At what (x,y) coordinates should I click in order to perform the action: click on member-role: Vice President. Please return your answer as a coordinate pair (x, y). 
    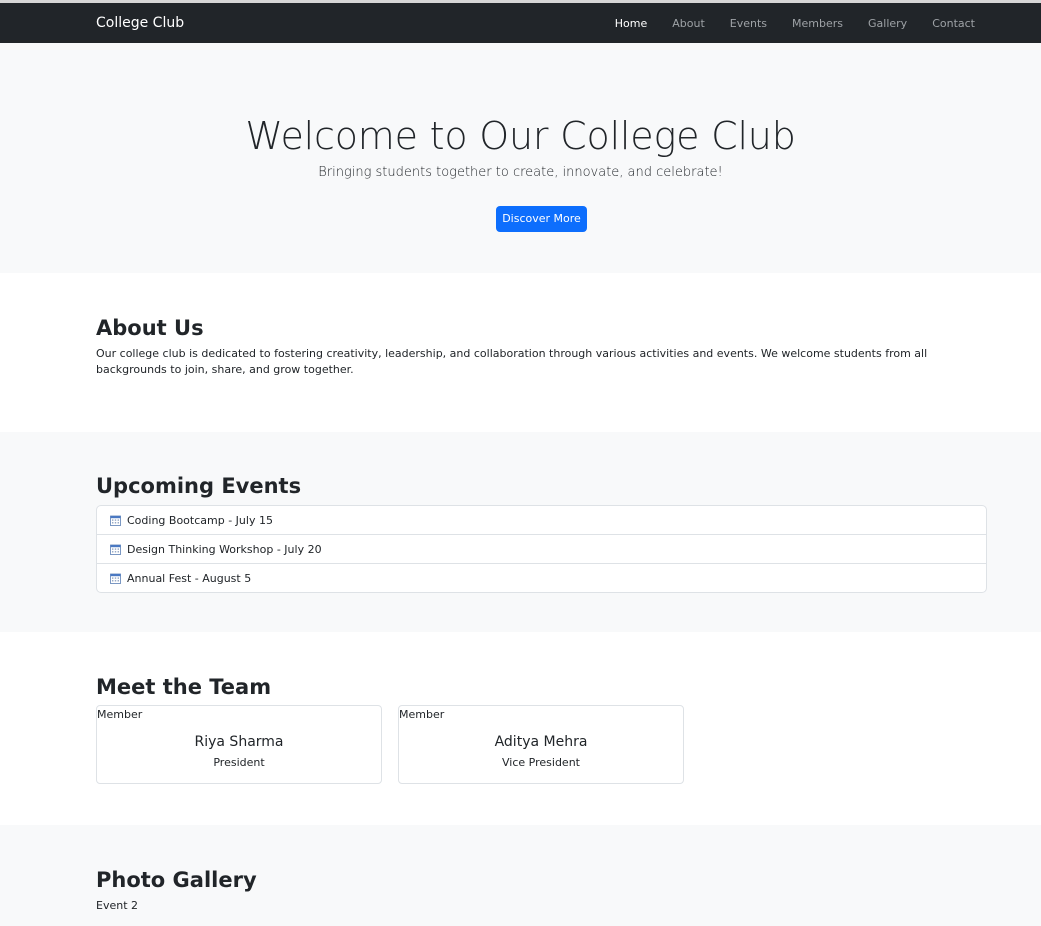
    Looking at the image, I should click on (541, 762).